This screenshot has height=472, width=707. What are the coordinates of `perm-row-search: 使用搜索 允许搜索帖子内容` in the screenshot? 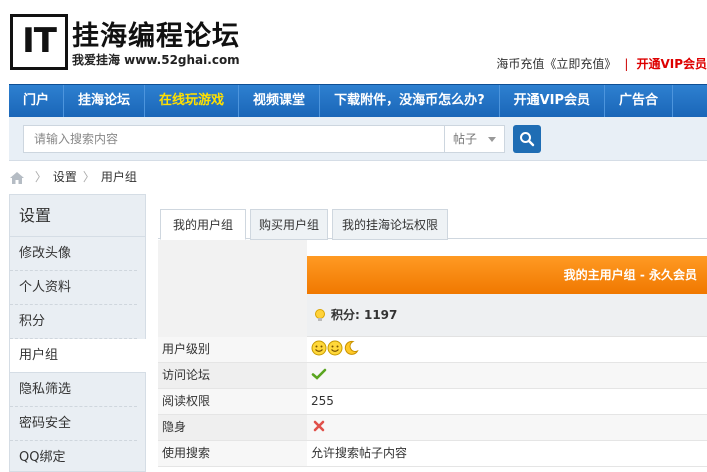 It's located at (432, 454).